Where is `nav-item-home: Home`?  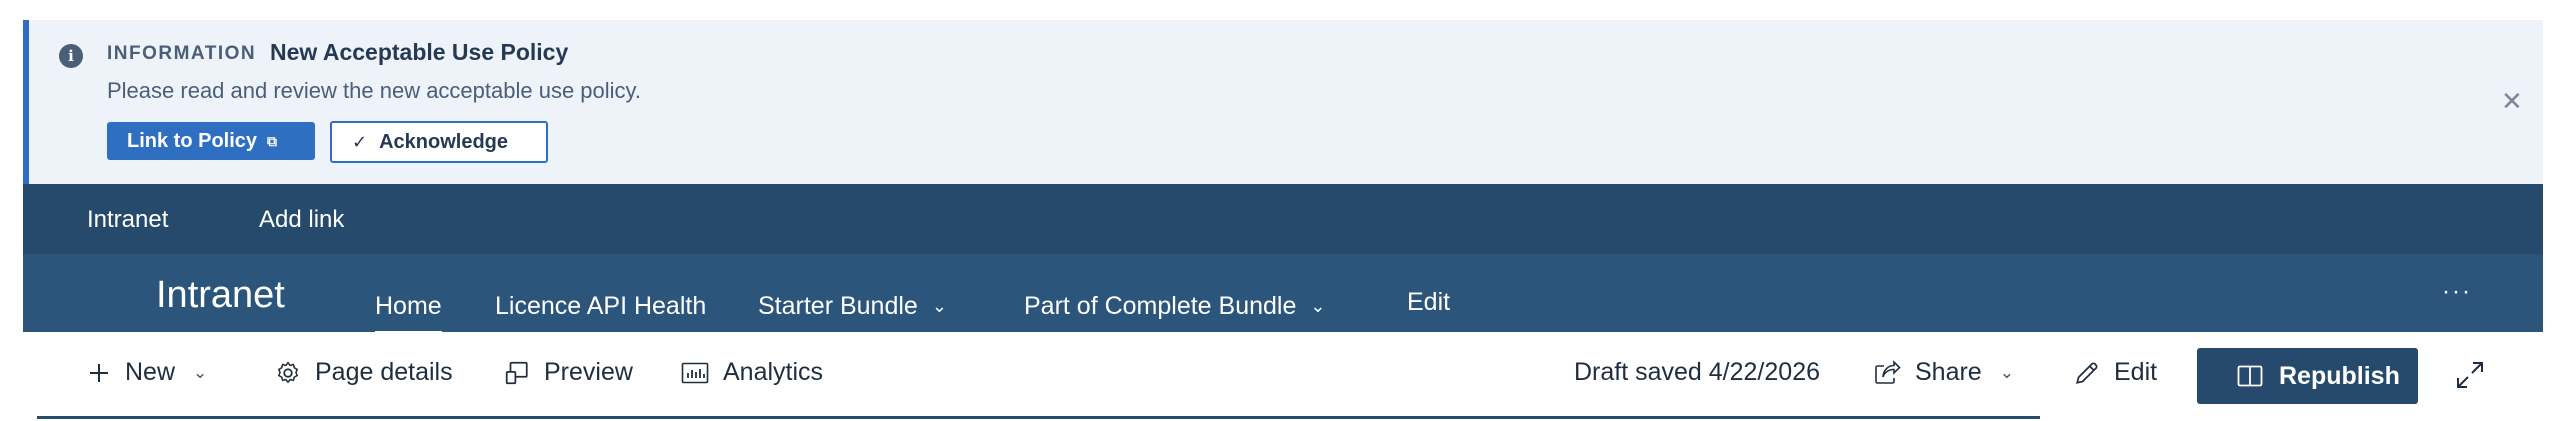 nav-item-home: Home is located at coordinates (408, 313).